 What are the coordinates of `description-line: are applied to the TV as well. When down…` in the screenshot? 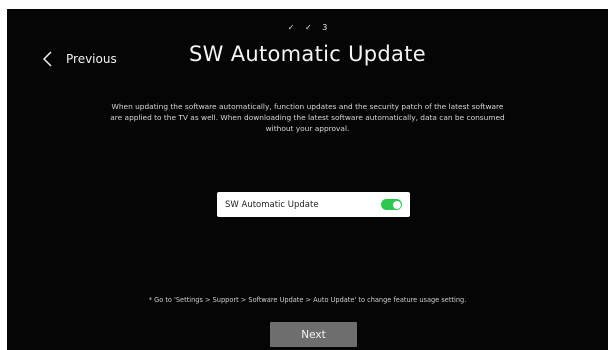 It's located at (307, 117).